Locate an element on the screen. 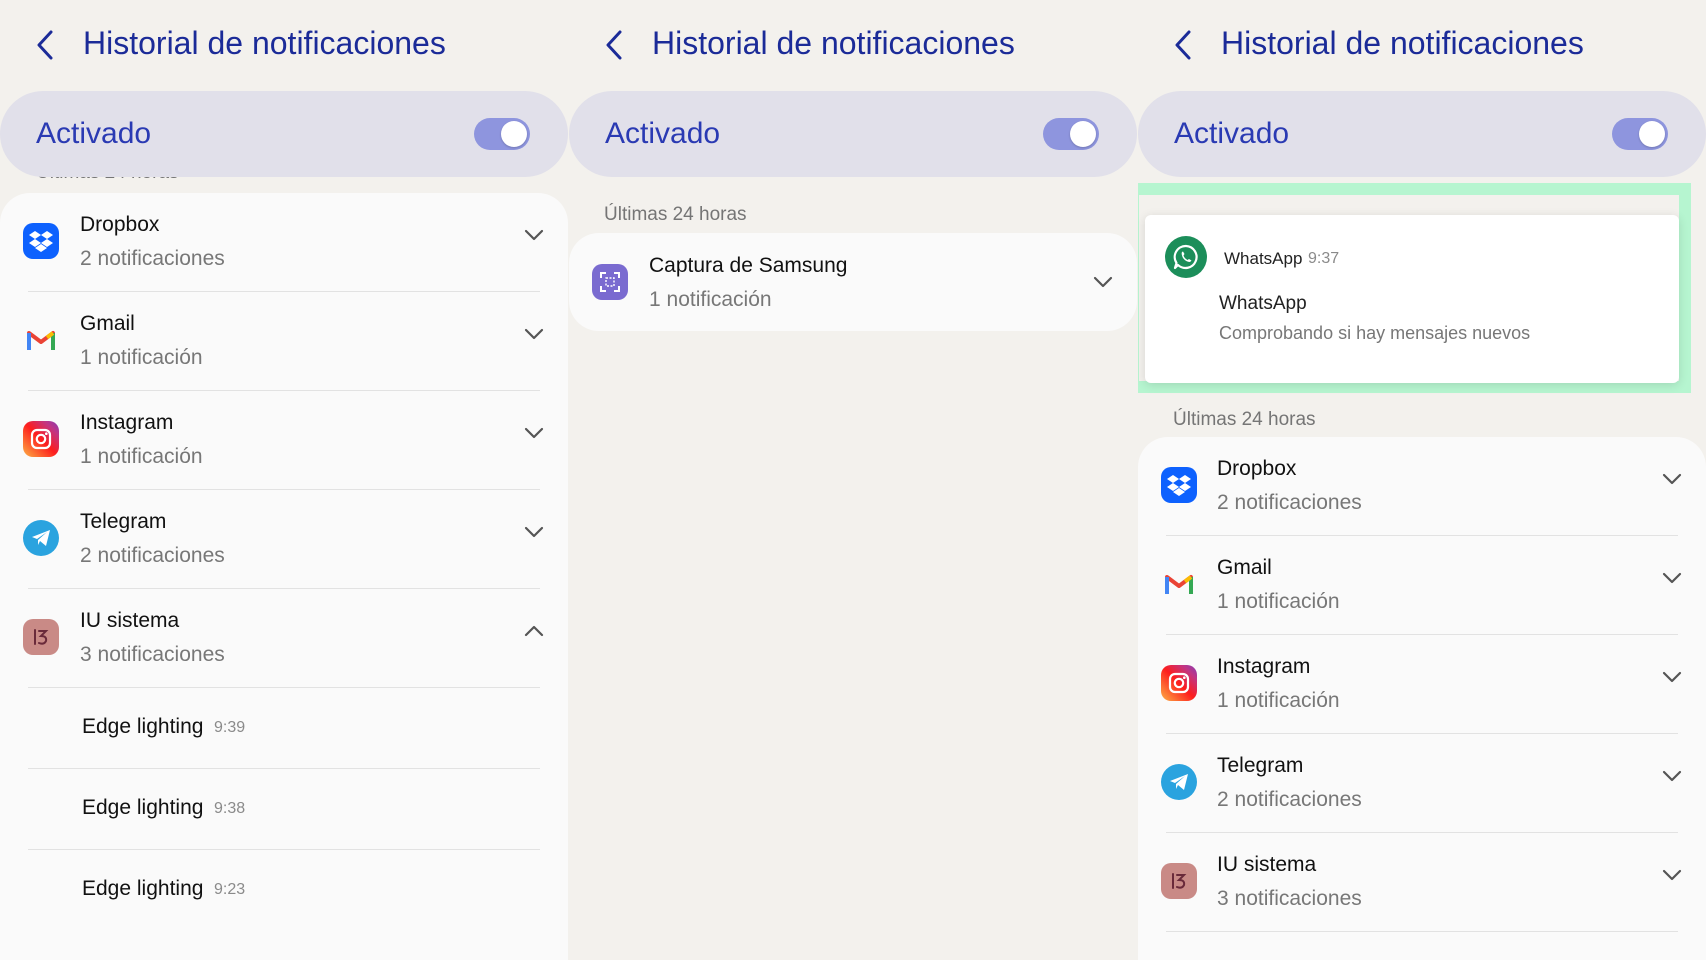 Image resolution: width=1706 pixels, height=960 pixels. whatsapp-icon is located at coordinates (1186, 257).